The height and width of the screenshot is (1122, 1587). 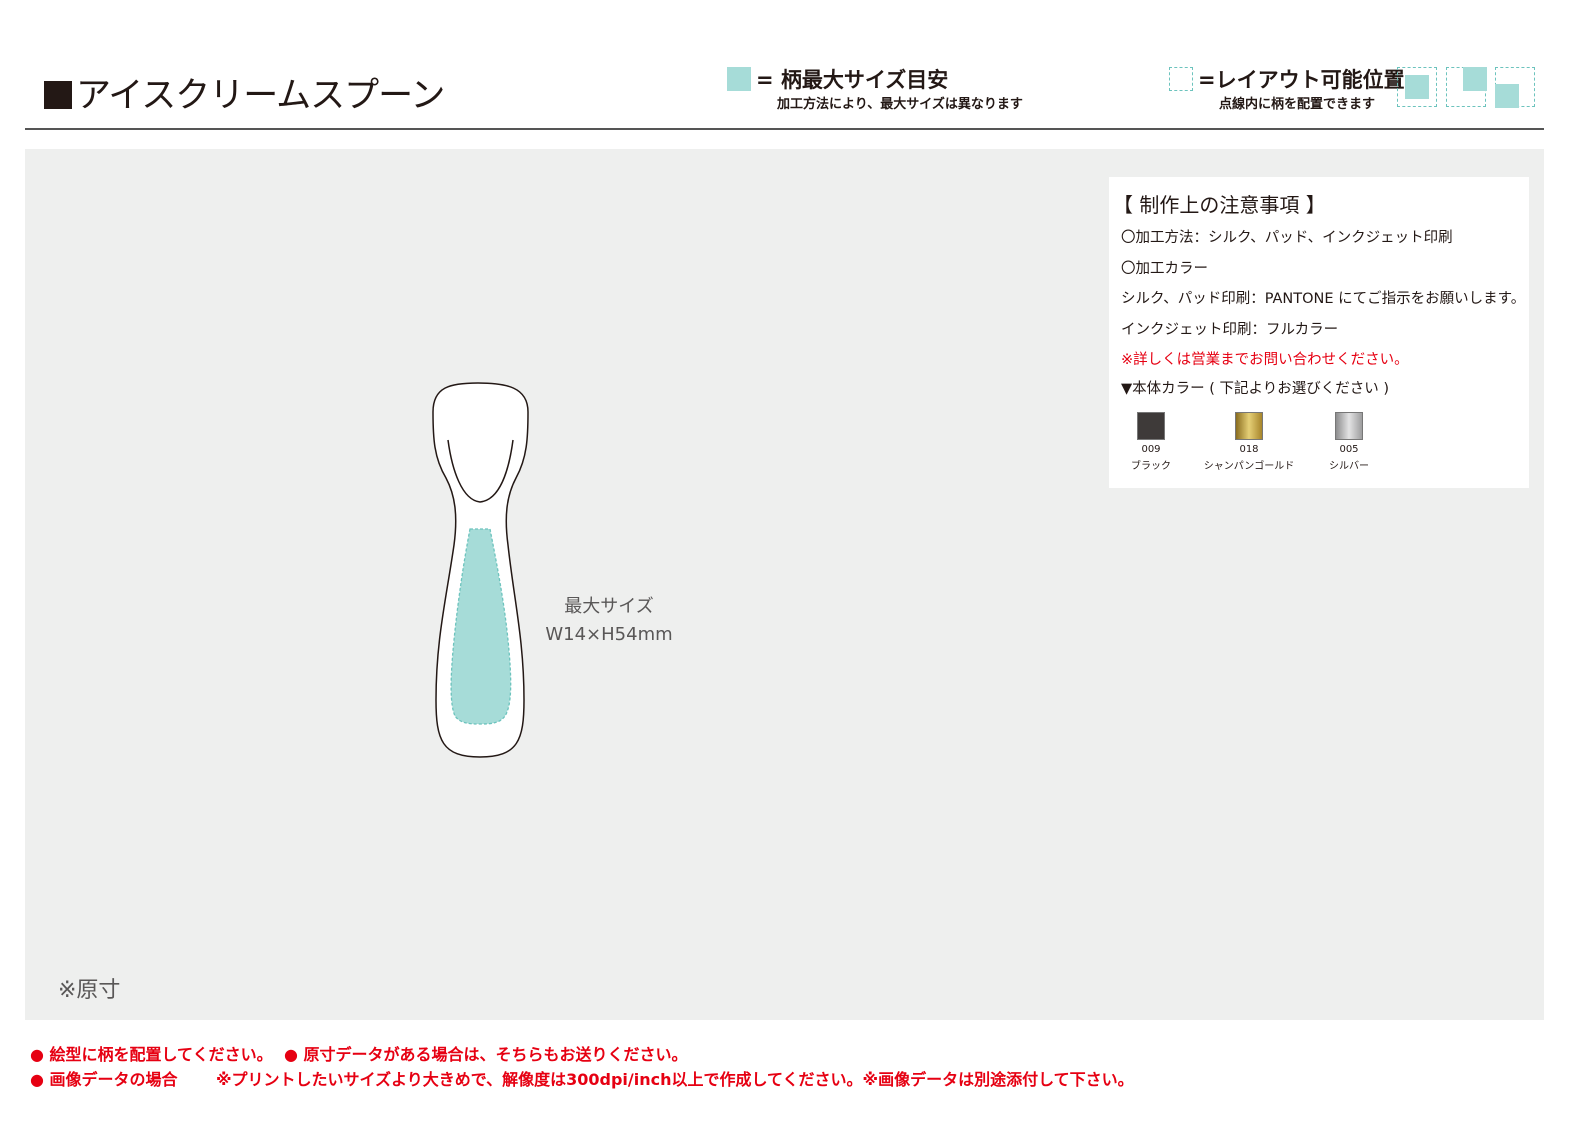 What do you see at coordinates (480, 570) in the screenshot?
I see `spoon-outline` at bounding box center [480, 570].